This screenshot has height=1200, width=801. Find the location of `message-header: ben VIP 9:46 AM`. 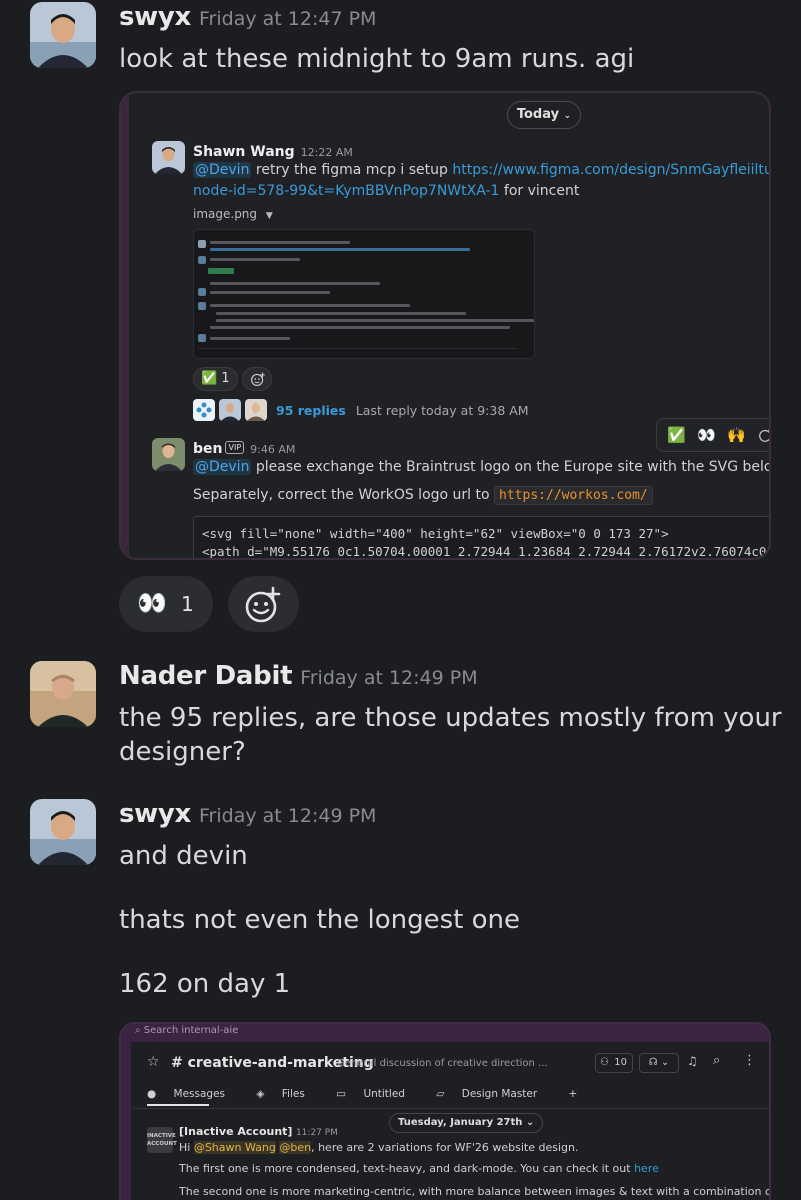

message-header: ben VIP 9:46 AM is located at coordinates (244, 447).